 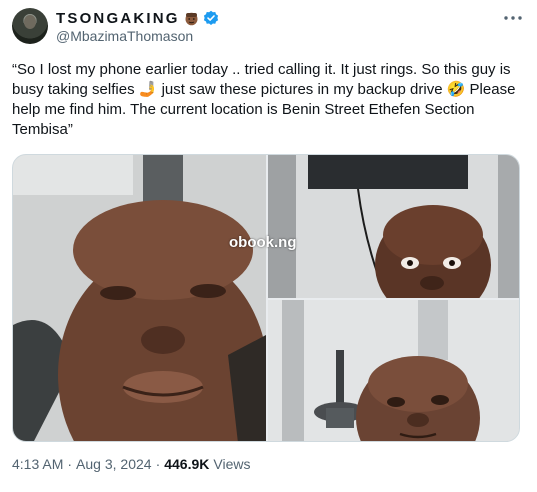 I want to click on avatar, so click(x=30, y=26).